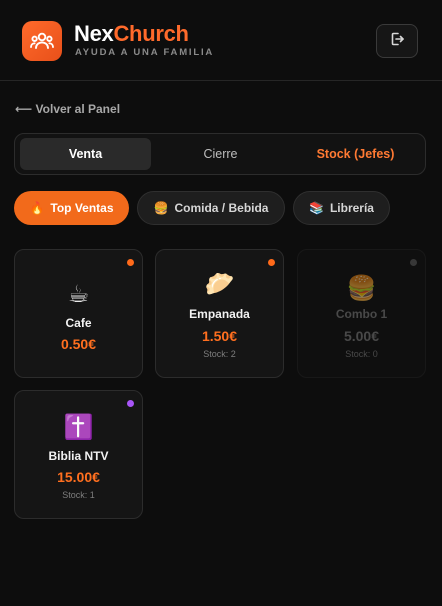  Describe the element at coordinates (78, 495) in the screenshot. I see `product-stock: Stock: 1` at that location.